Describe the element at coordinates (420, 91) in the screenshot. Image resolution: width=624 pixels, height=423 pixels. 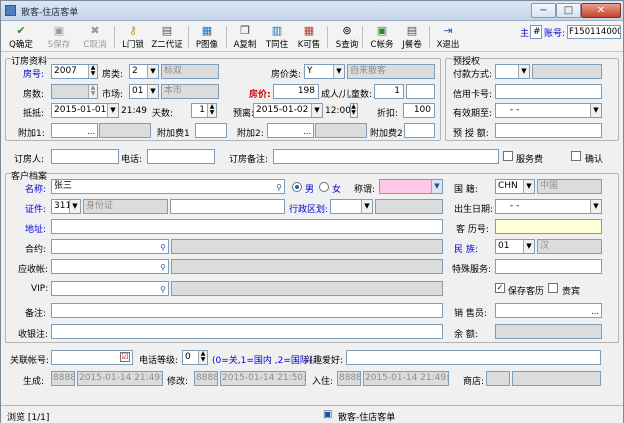
I see `children-field` at that location.